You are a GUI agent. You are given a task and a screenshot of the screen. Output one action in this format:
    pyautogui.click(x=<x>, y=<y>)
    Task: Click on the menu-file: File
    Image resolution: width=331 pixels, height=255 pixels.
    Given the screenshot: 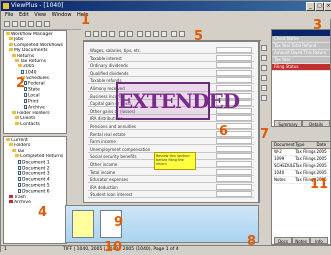 What is the action you would take?
    pyautogui.click(x=9, y=15)
    